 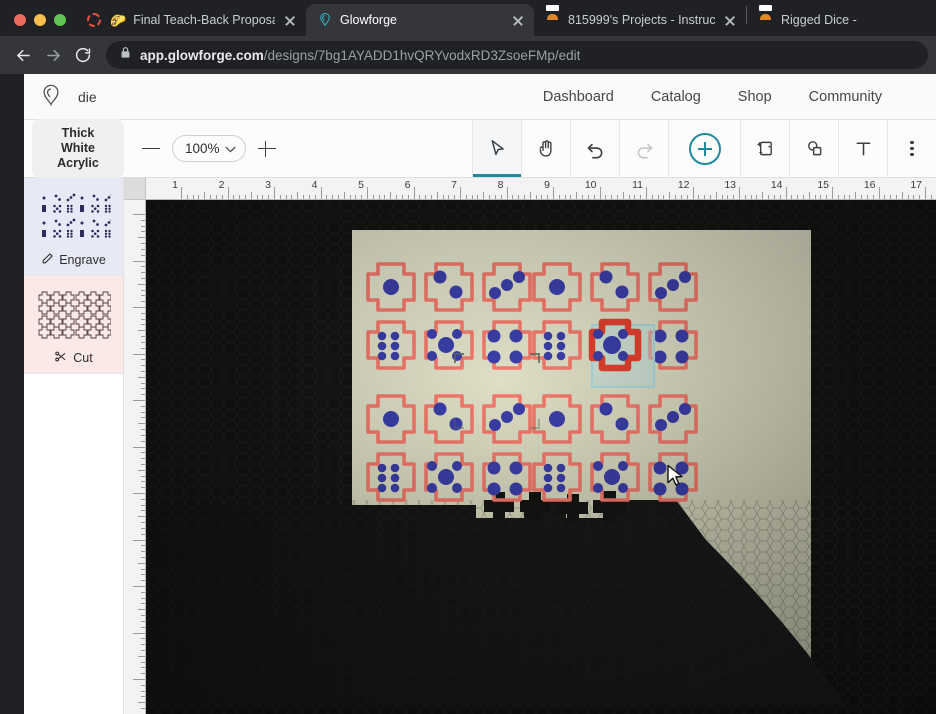 I want to click on forward-button, so click(x=53, y=55).